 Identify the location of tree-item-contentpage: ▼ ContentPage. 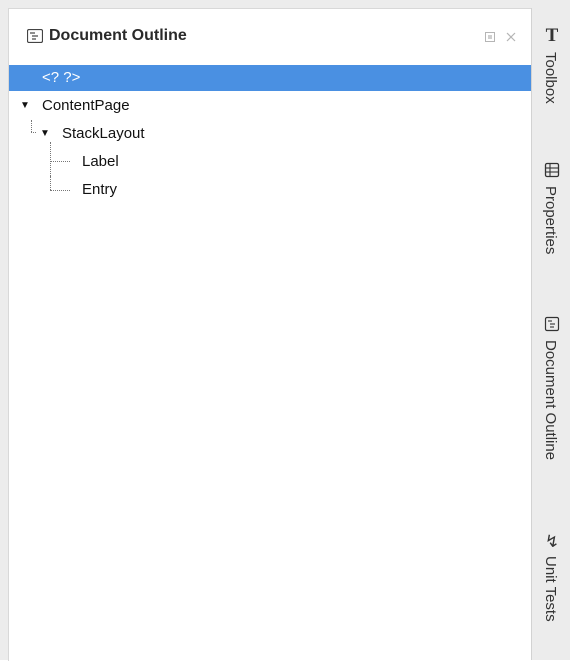
(270, 106).